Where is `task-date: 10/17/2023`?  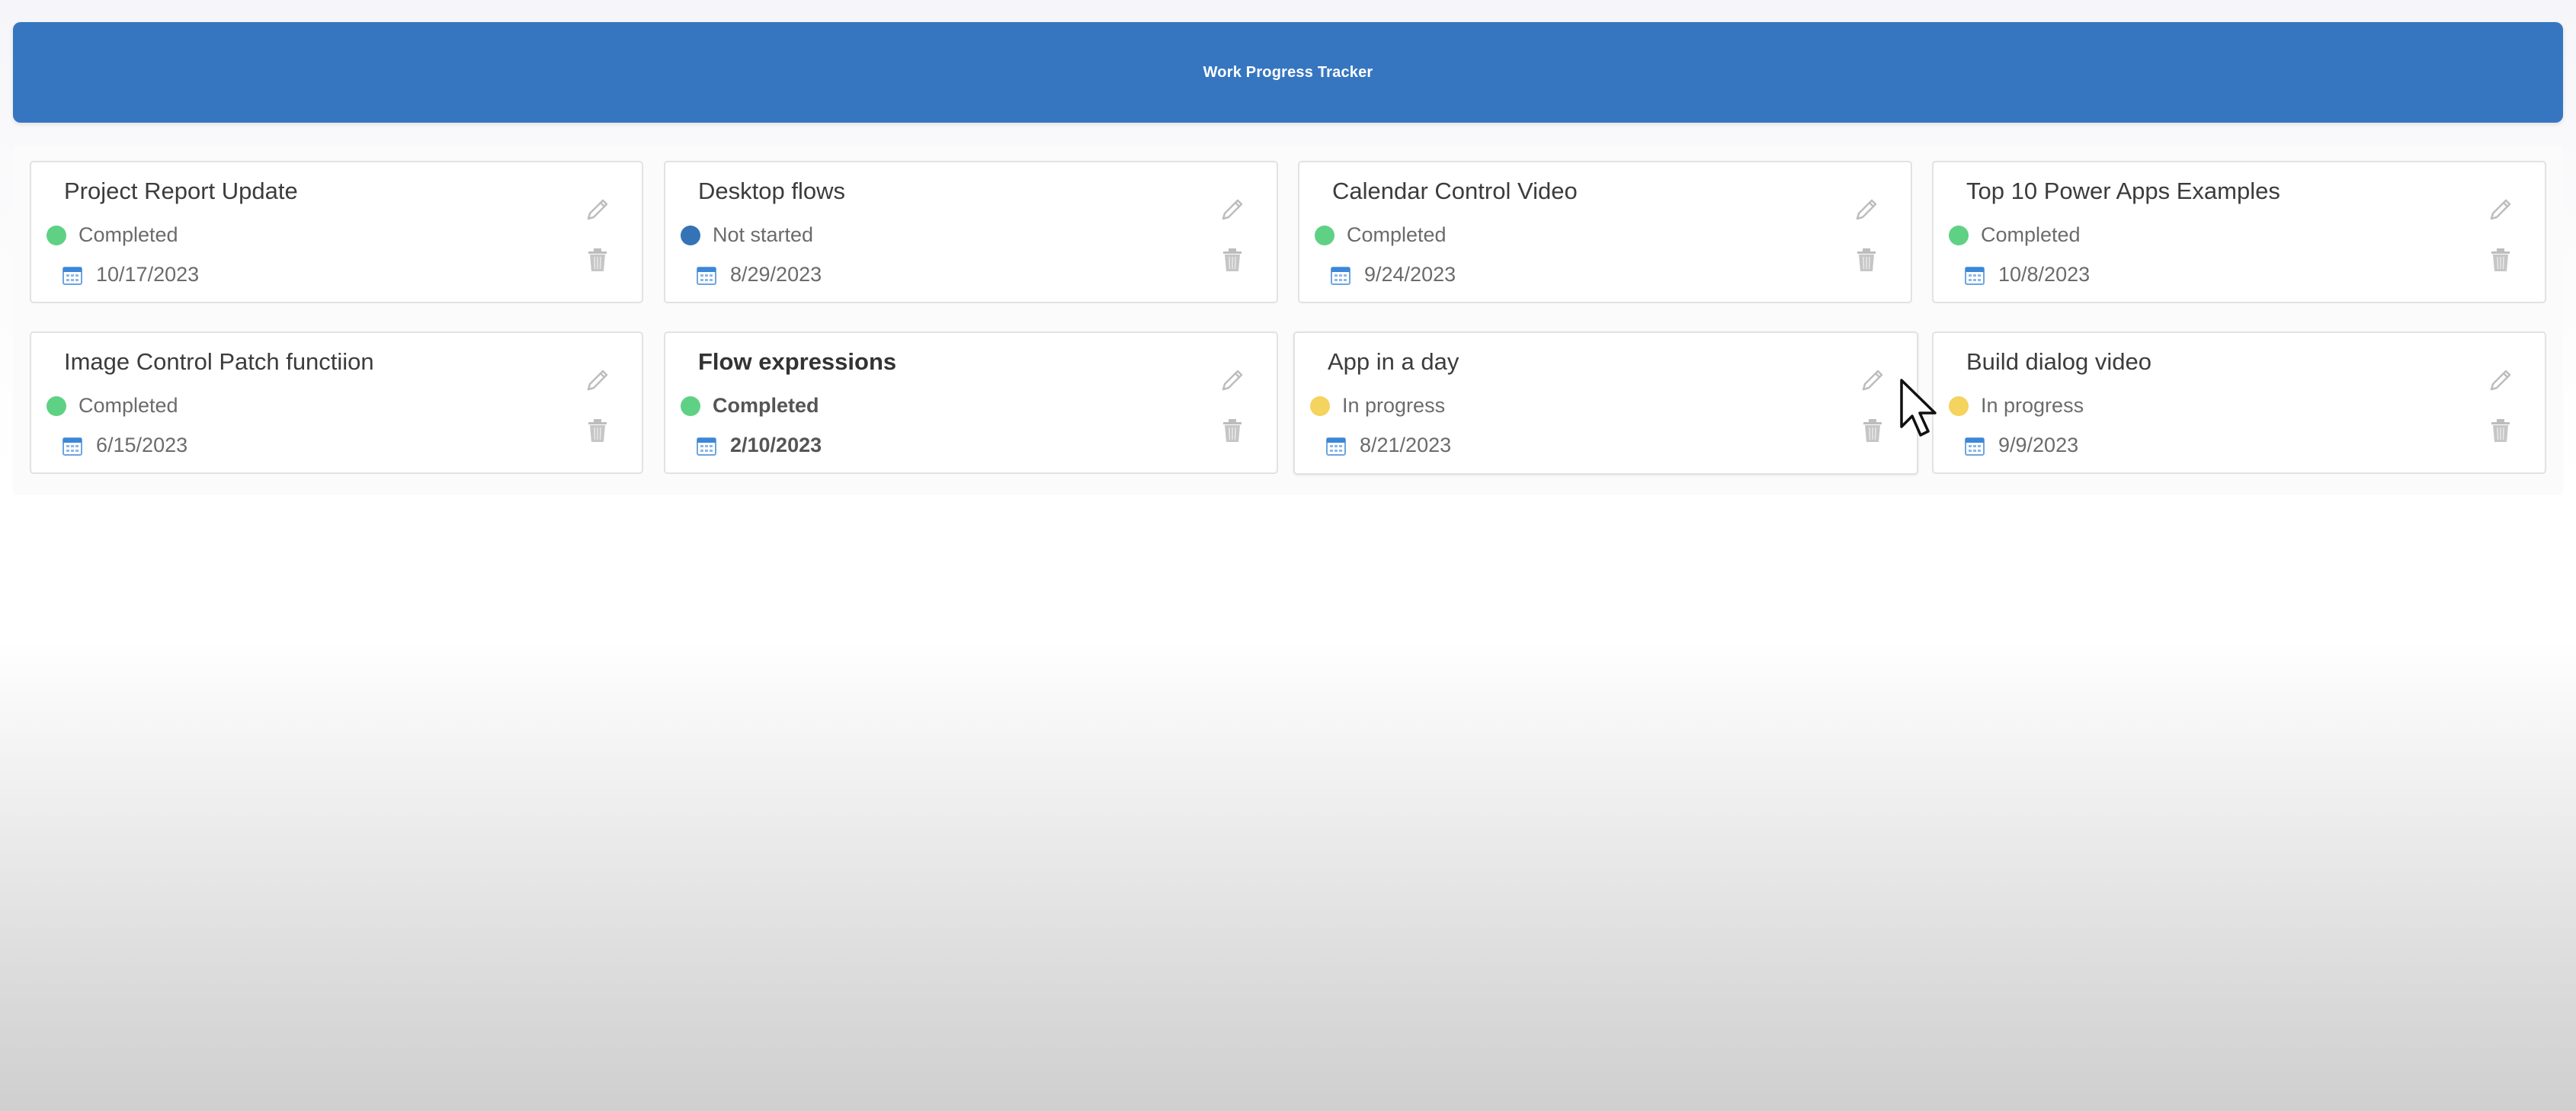
task-date: 10/17/2023 is located at coordinates (130, 275).